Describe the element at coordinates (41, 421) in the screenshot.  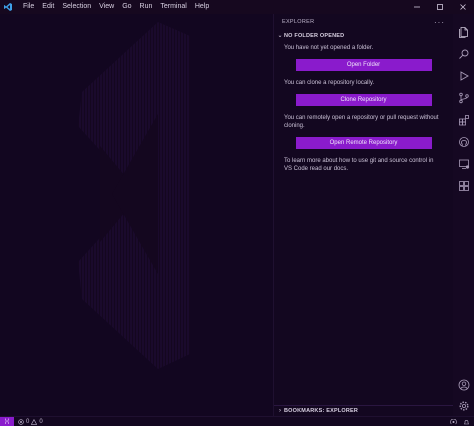
I see `warning-count: 0` at that location.